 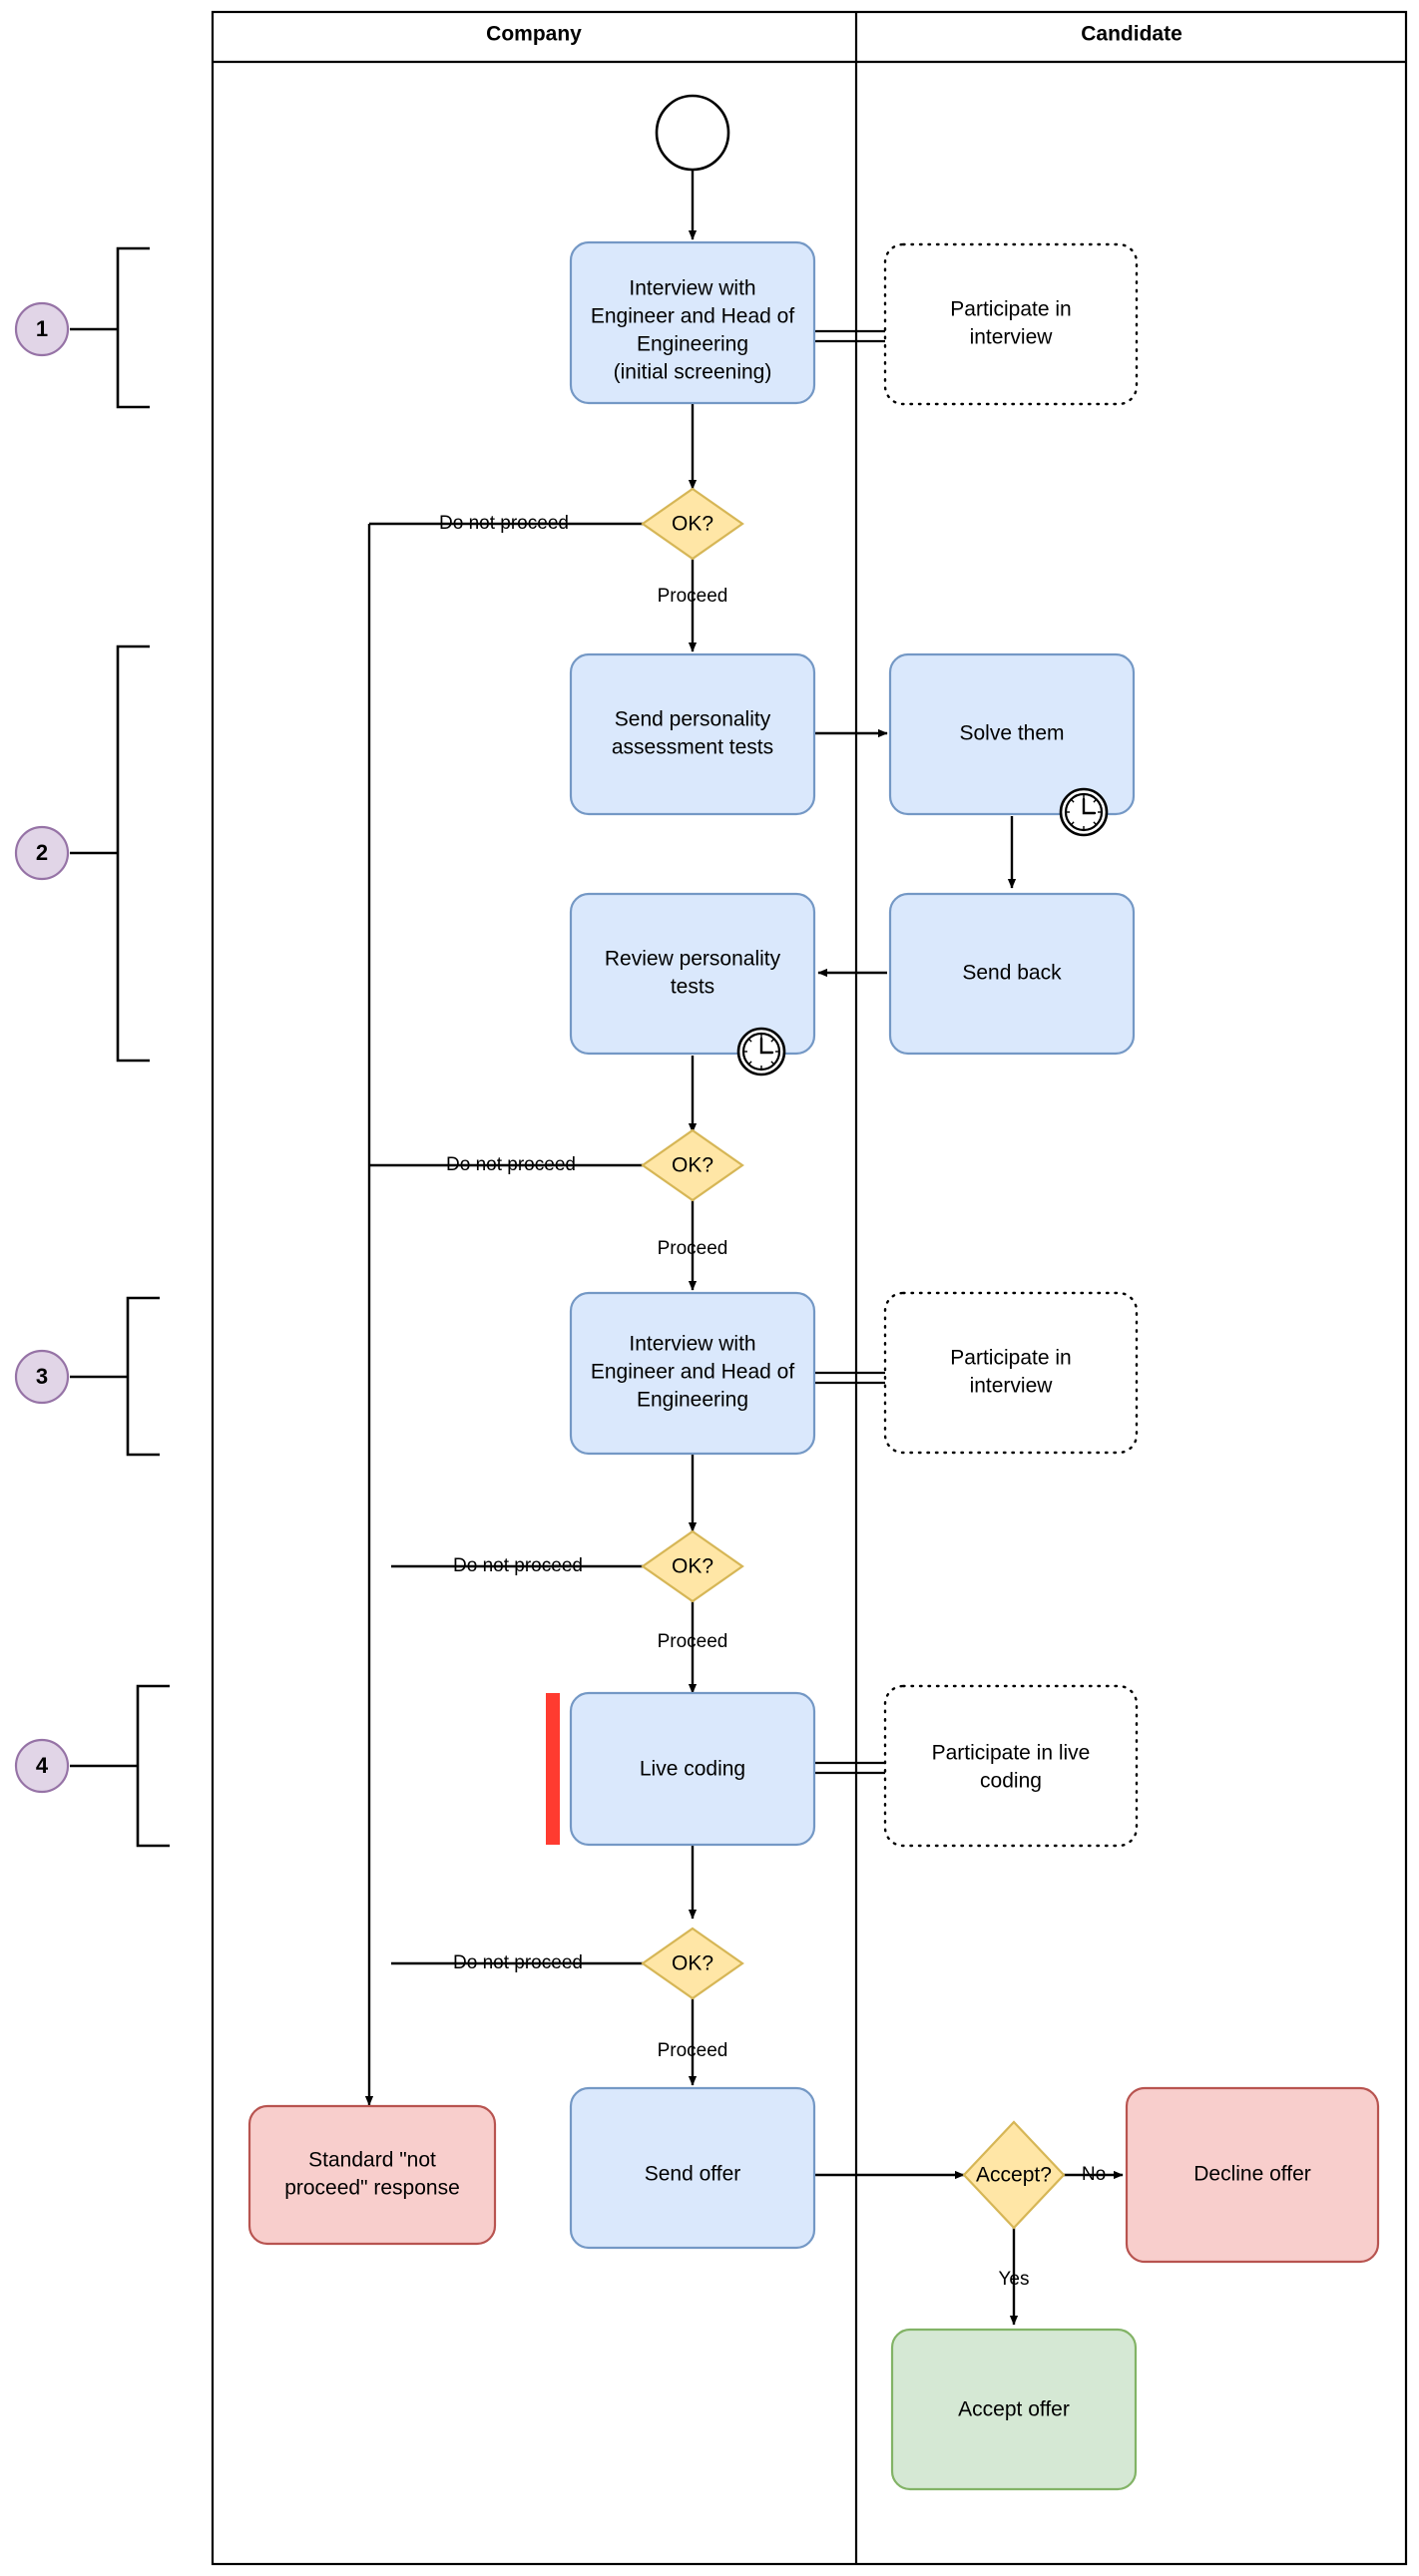 What do you see at coordinates (849, 336) in the screenshot?
I see `association-interview1` at bounding box center [849, 336].